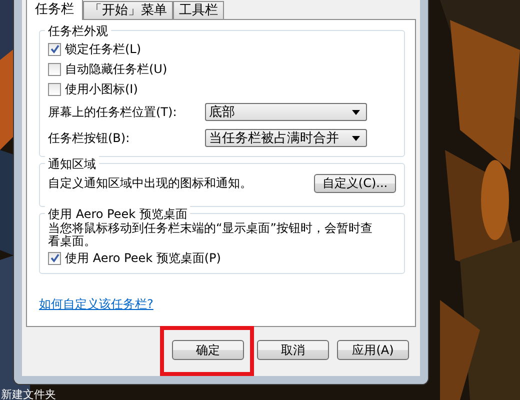 The width and height of the screenshot is (520, 400). What do you see at coordinates (286, 112) in the screenshot?
I see `dropdown: 底部` at bounding box center [286, 112].